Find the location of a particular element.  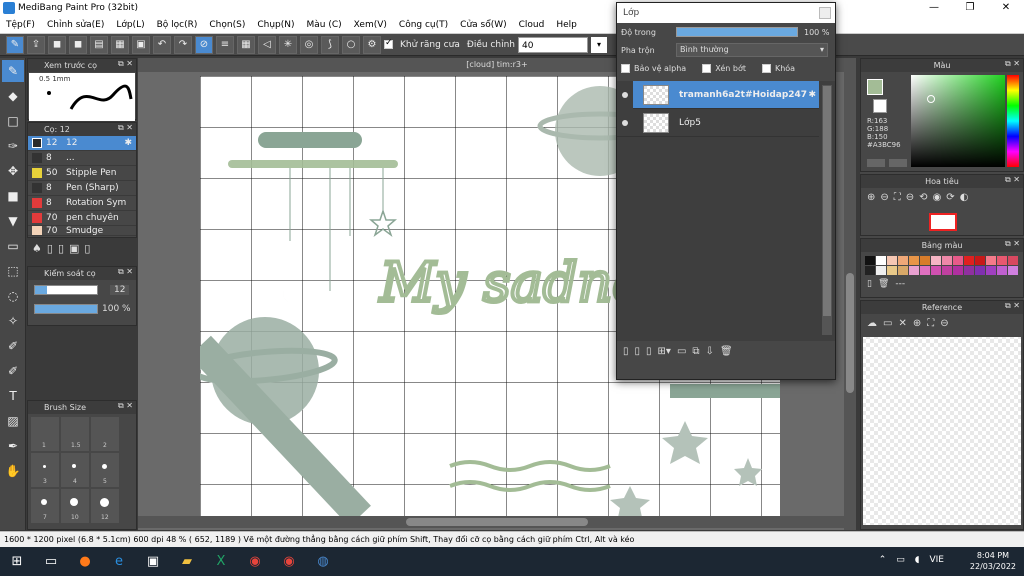

merge-layer-icon: ⇩ is located at coordinates (710, 351).